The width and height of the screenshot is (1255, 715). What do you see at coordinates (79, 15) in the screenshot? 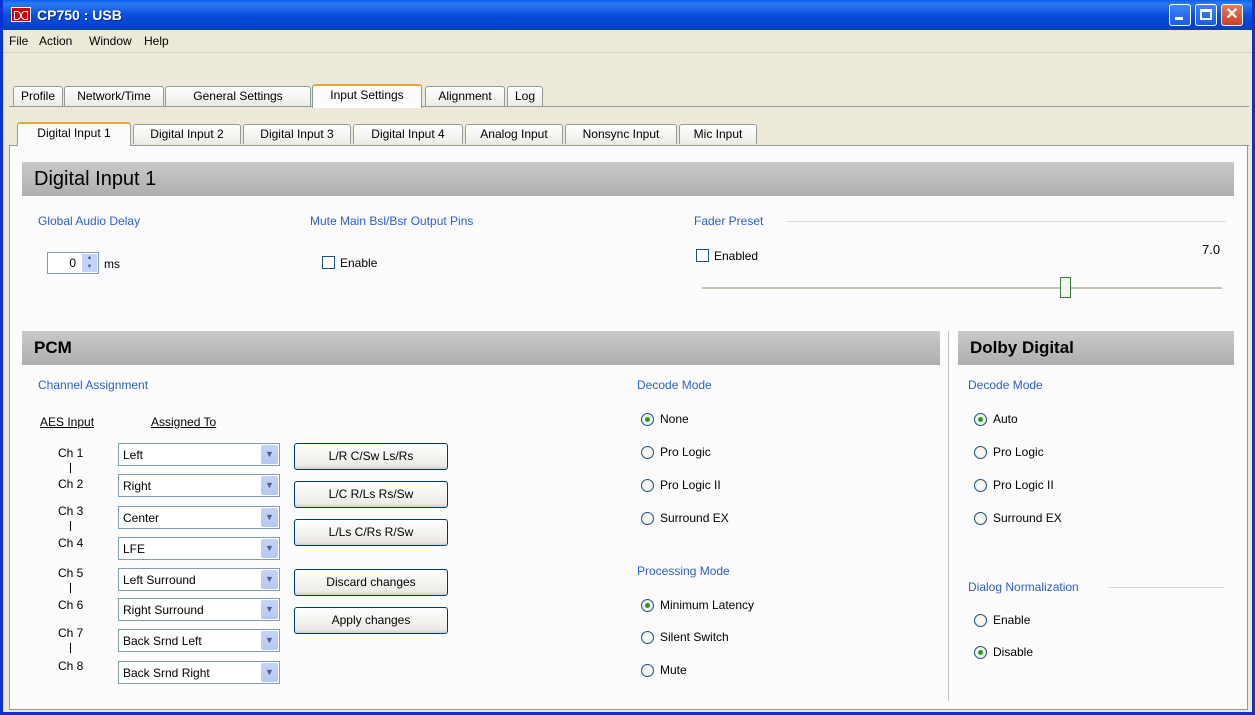
I see `window-title: CP750 : USB` at bounding box center [79, 15].